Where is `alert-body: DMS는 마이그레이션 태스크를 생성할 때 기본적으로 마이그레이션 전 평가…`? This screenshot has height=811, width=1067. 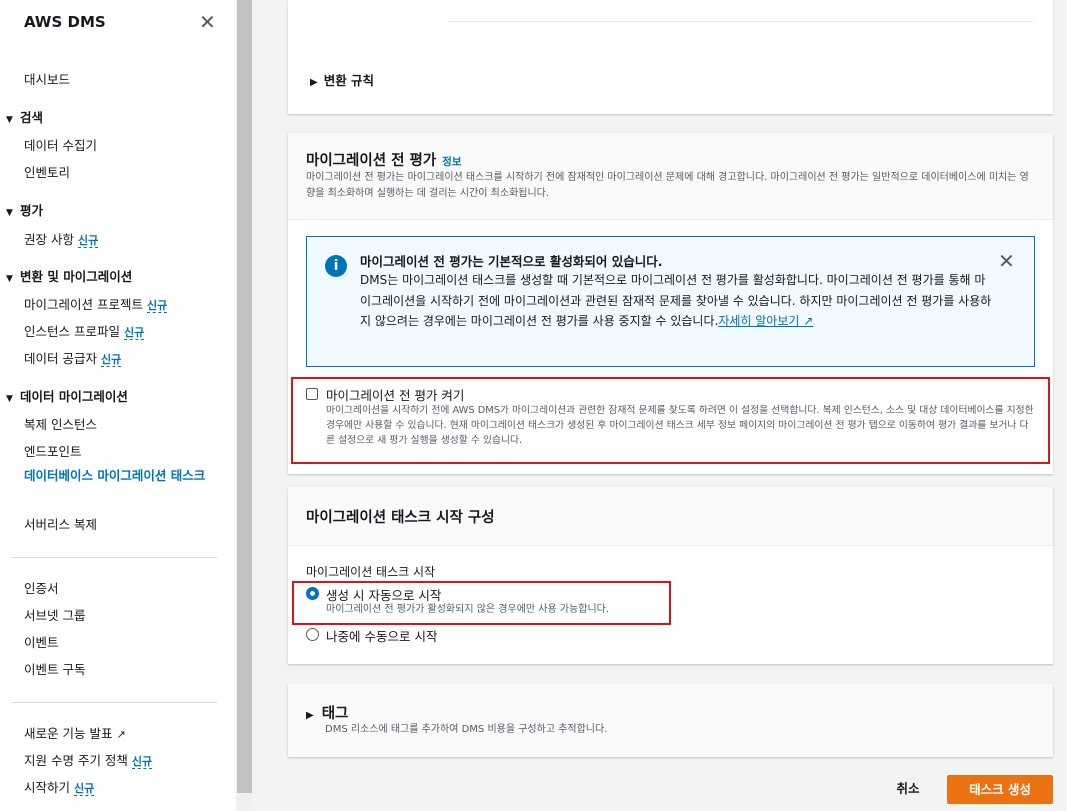 alert-body: DMS는 마이그레이션 태스크를 생성할 때 기본적으로 마이그레이션 전 평가… is located at coordinates (676, 300).